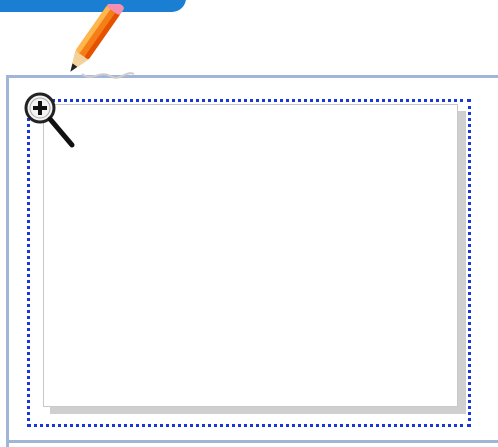 The image size is (498, 447). What do you see at coordinates (102, 41) in the screenshot?
I see `pencil-icon` at bounding box center [102, 41].